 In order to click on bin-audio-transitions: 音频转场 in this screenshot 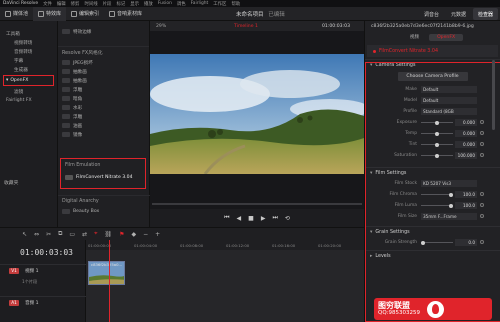, I will do `click(28, 51)`.